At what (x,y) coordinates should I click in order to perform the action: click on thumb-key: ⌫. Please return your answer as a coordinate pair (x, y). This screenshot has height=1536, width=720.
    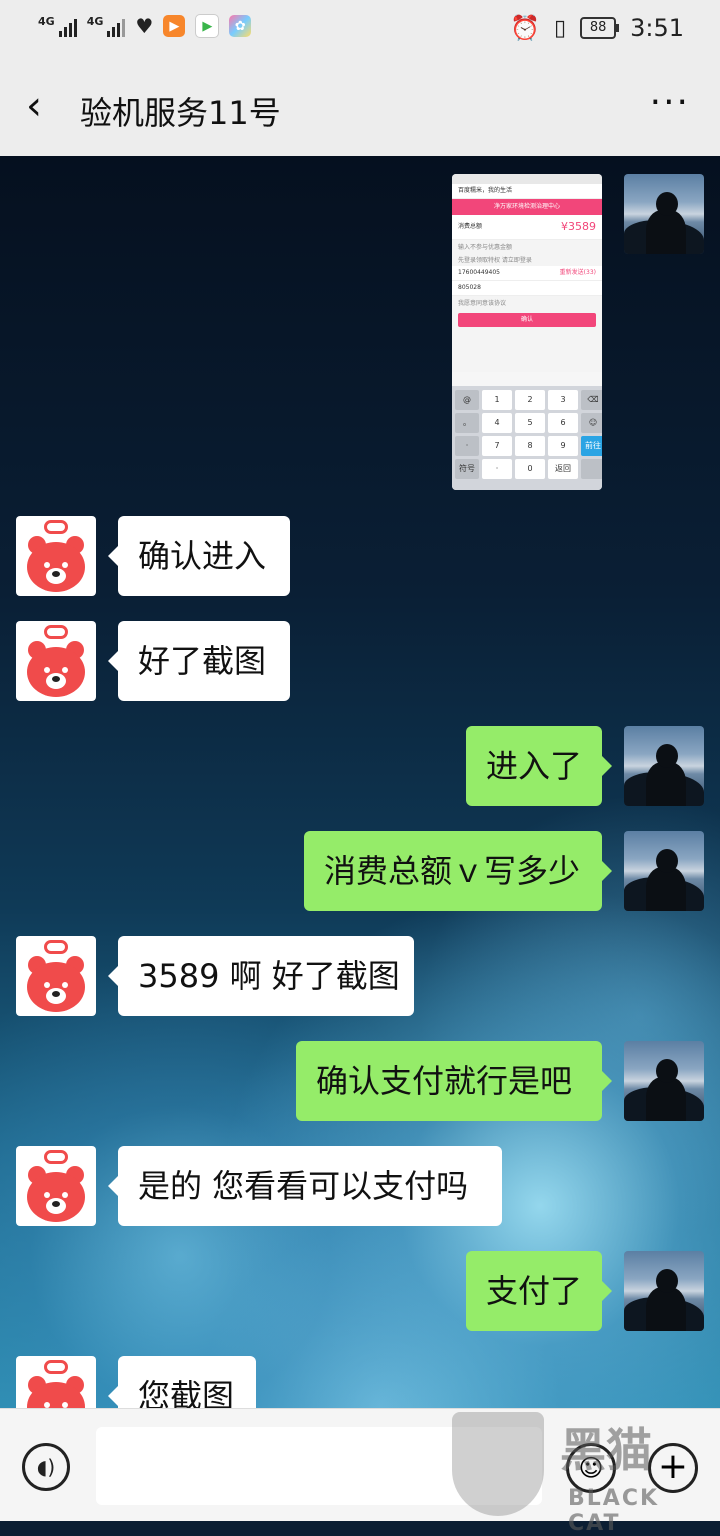
    Looking at the image, I should click on (591, 400).